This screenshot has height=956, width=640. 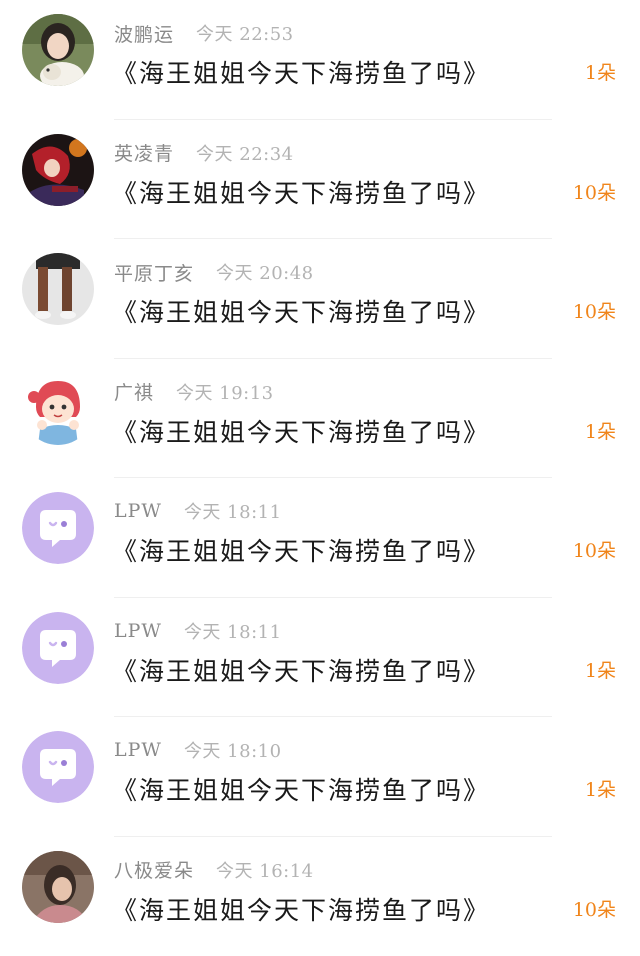 I want to click on photo-legs-avatar-icon, so click(x=58, y=289).